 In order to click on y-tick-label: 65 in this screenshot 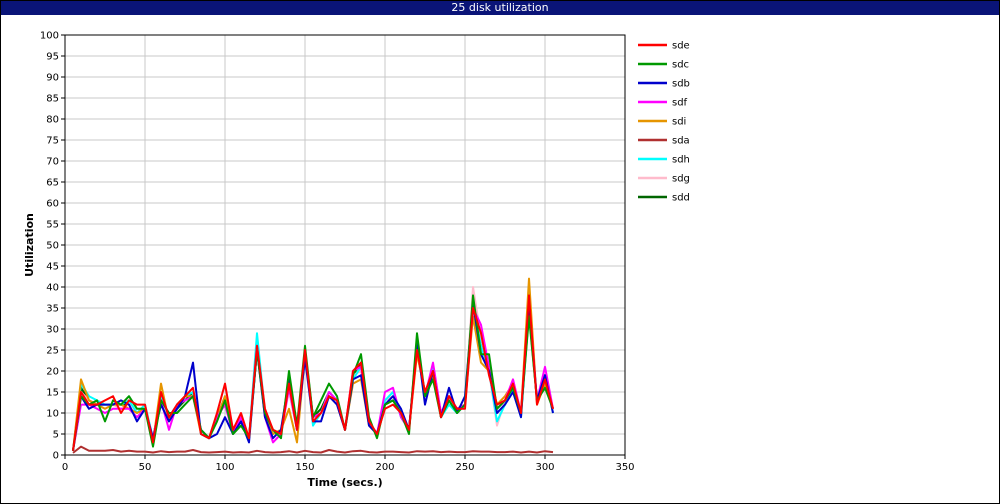, I will do `click(52, 183)`.